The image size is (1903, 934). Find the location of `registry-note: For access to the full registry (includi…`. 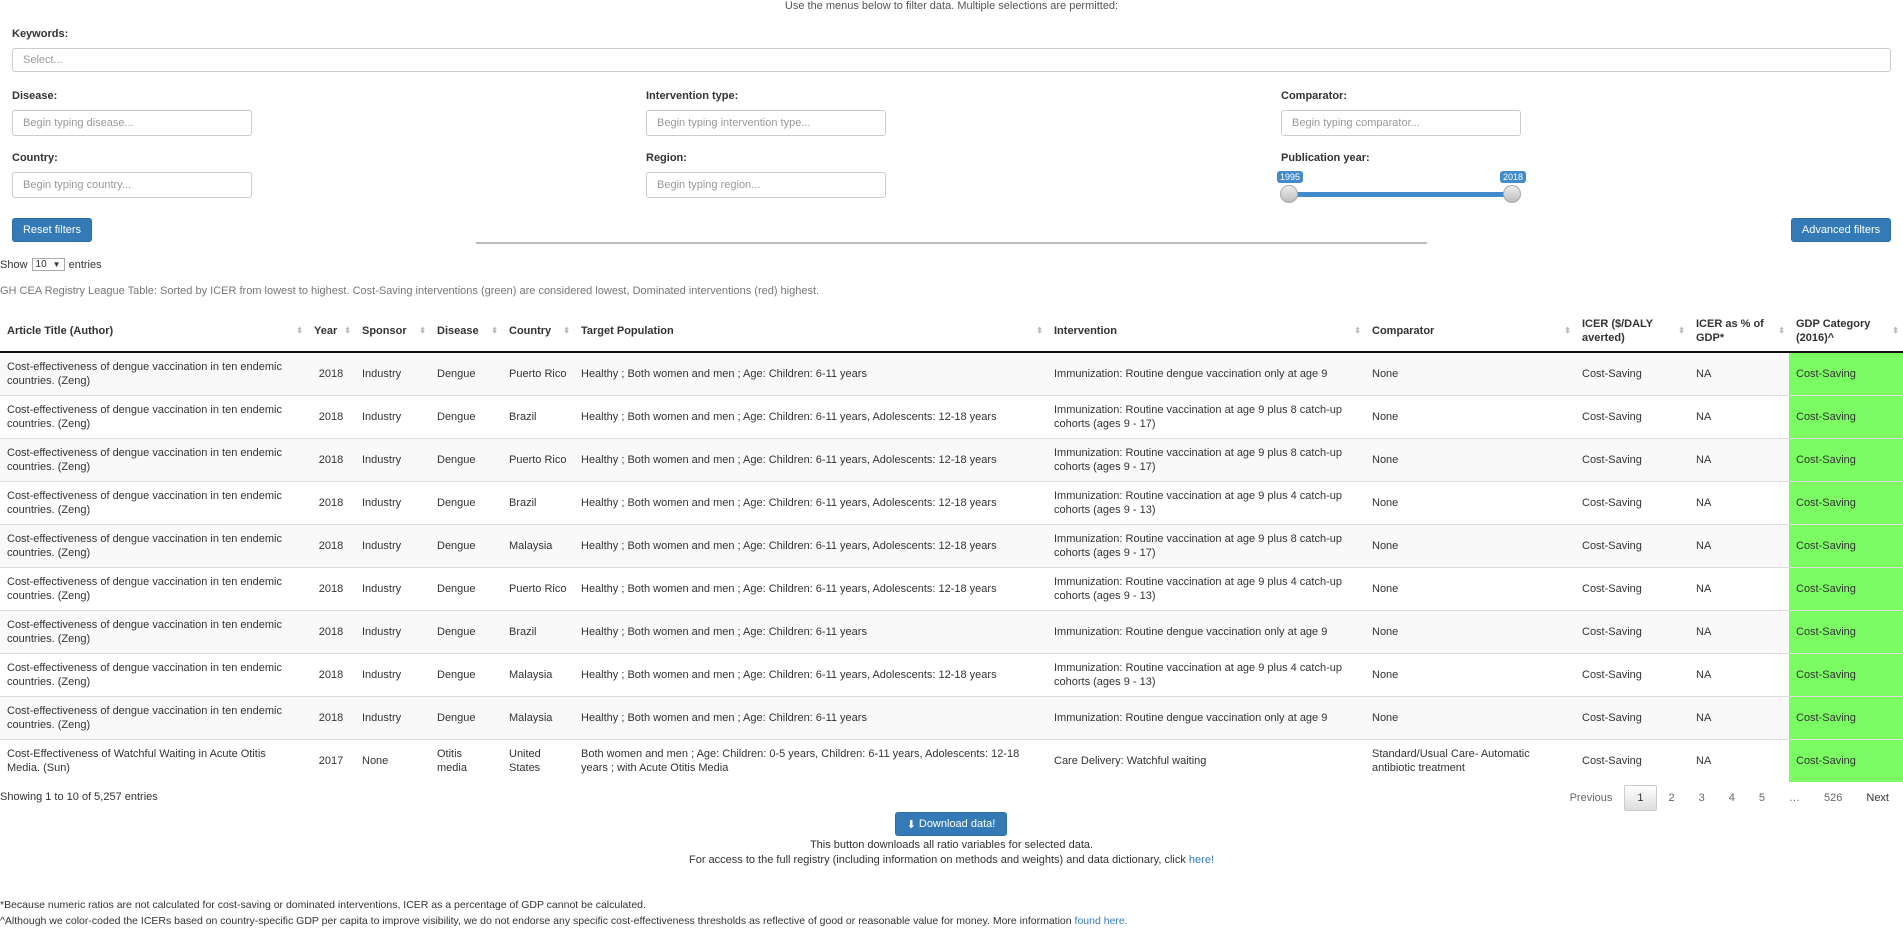

registry-note: For access to the full registry (includi… is located at coordinates (951, 860).